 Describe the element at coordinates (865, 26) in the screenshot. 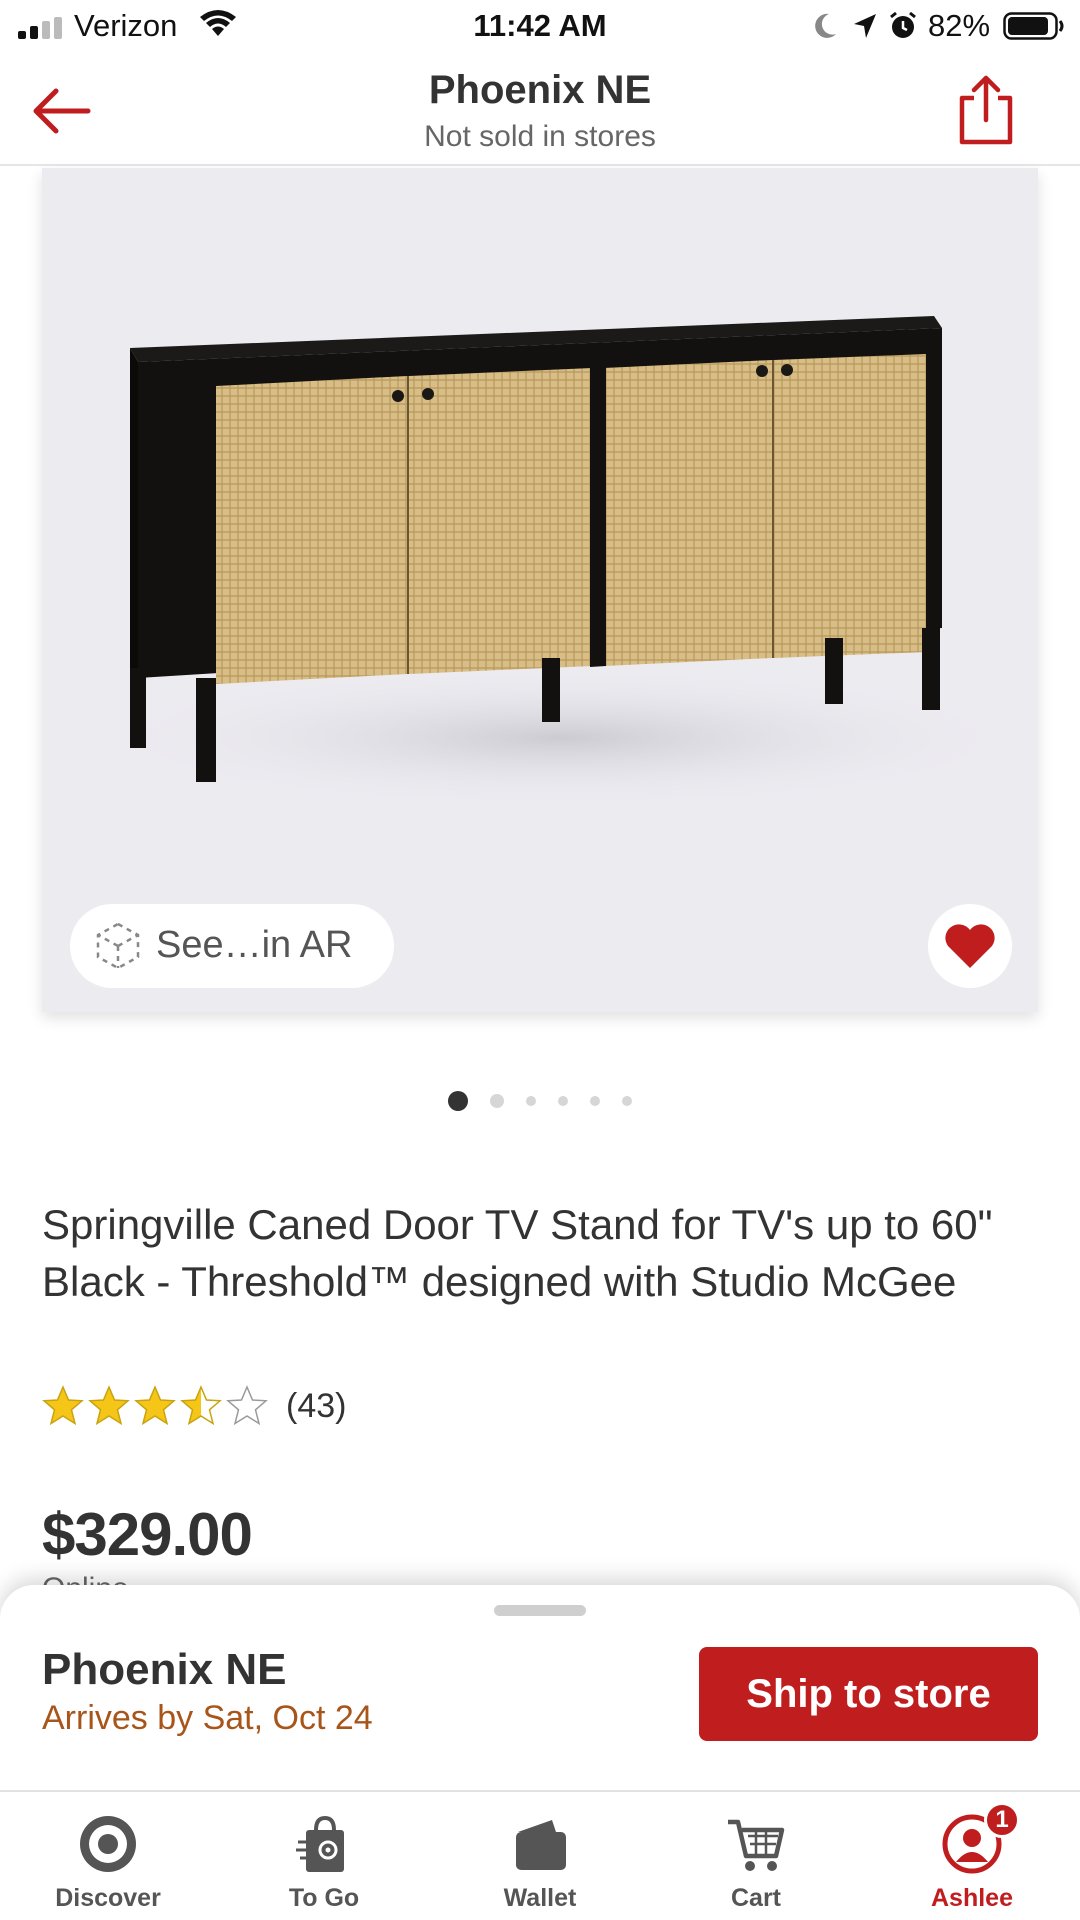

I see `location-arrow-icon` at that location.